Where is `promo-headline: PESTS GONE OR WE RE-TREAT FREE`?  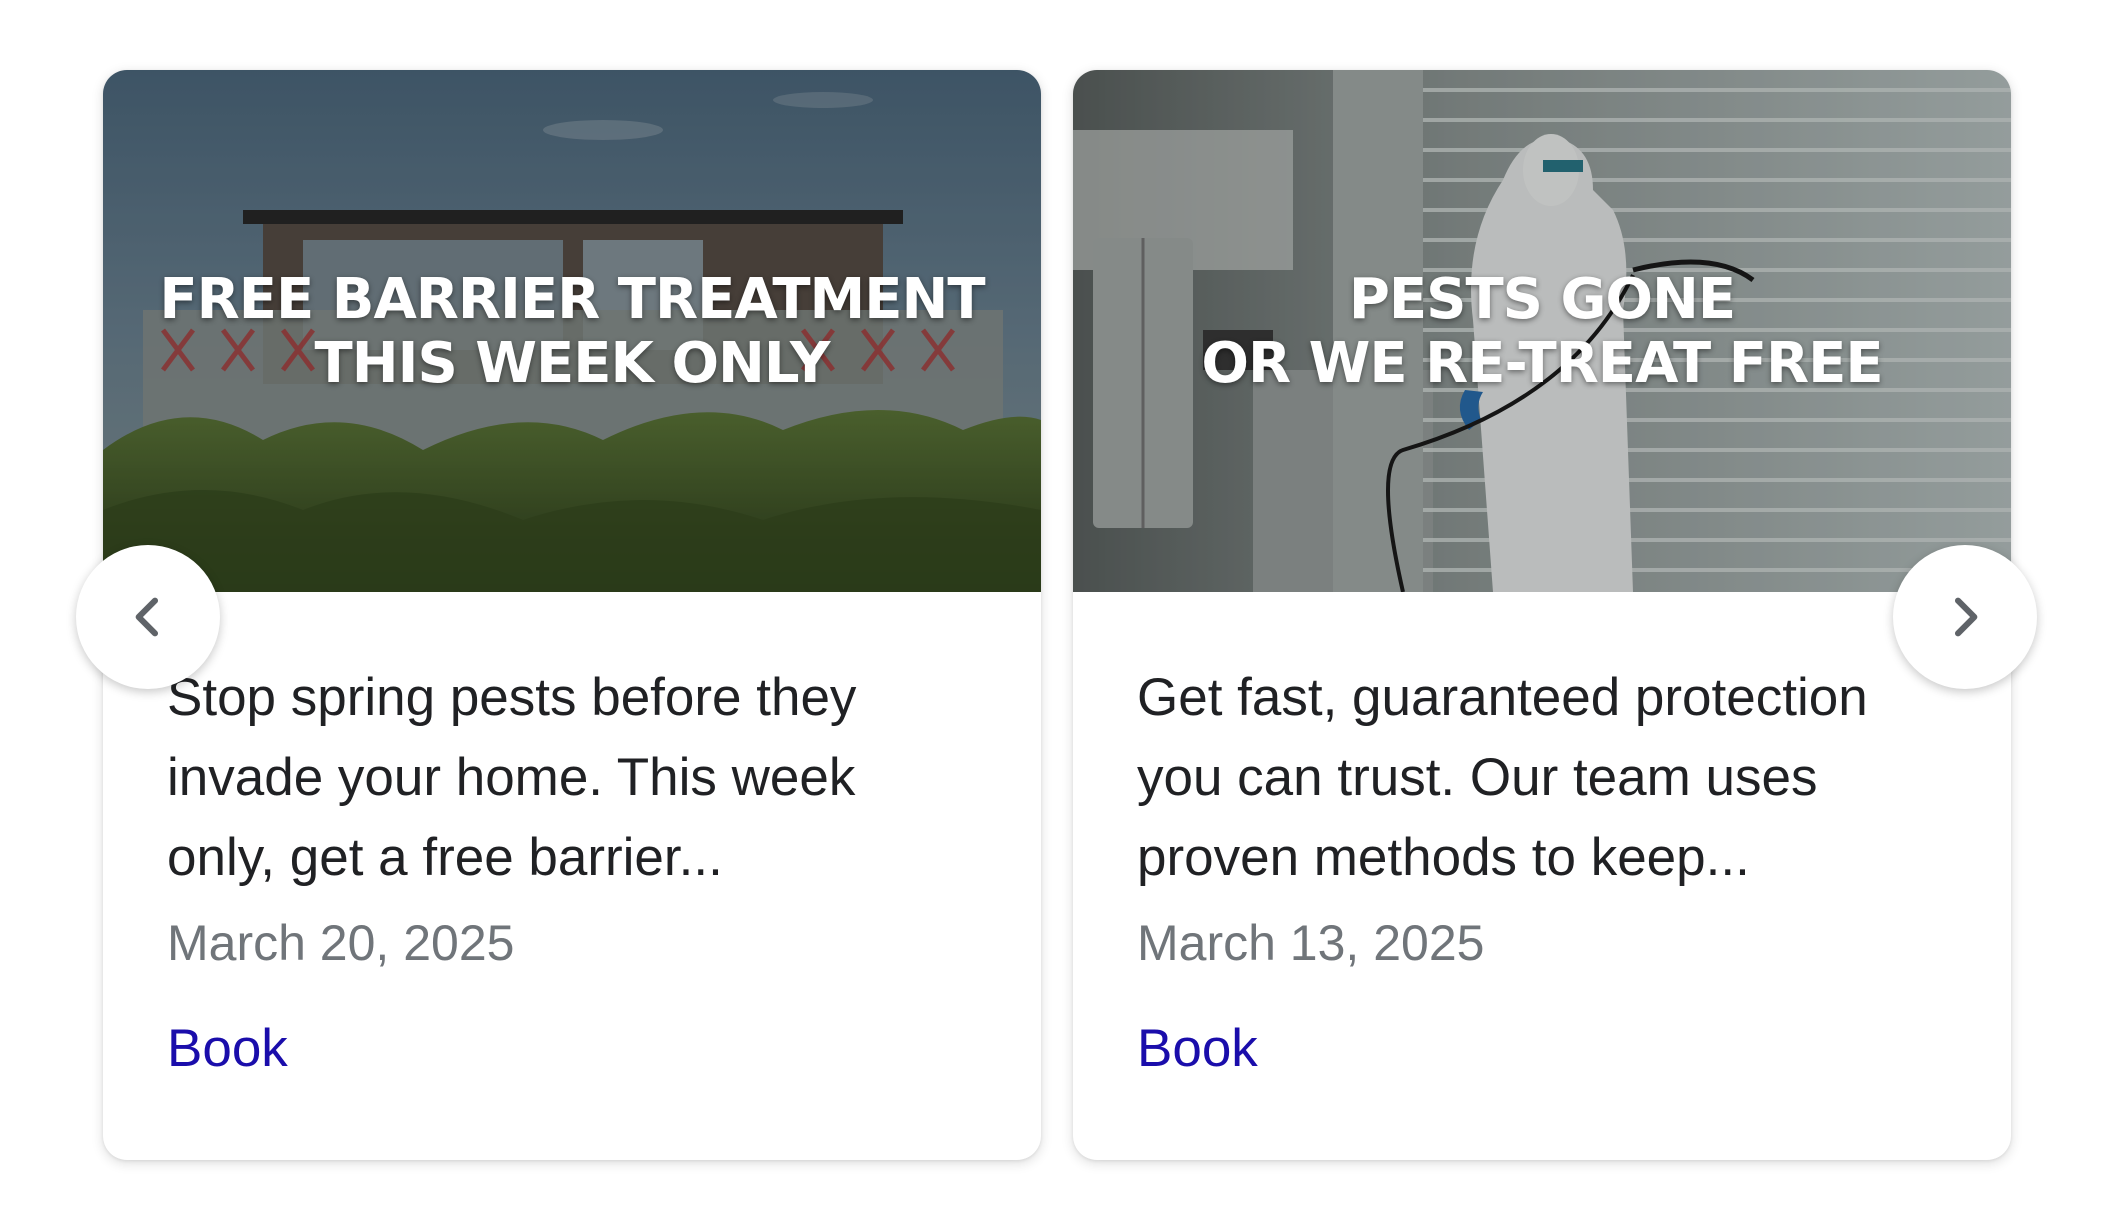
promo-headline: PESTS GONE OR WE RE-TREAT FREE is located at coordinates (1542, 332).